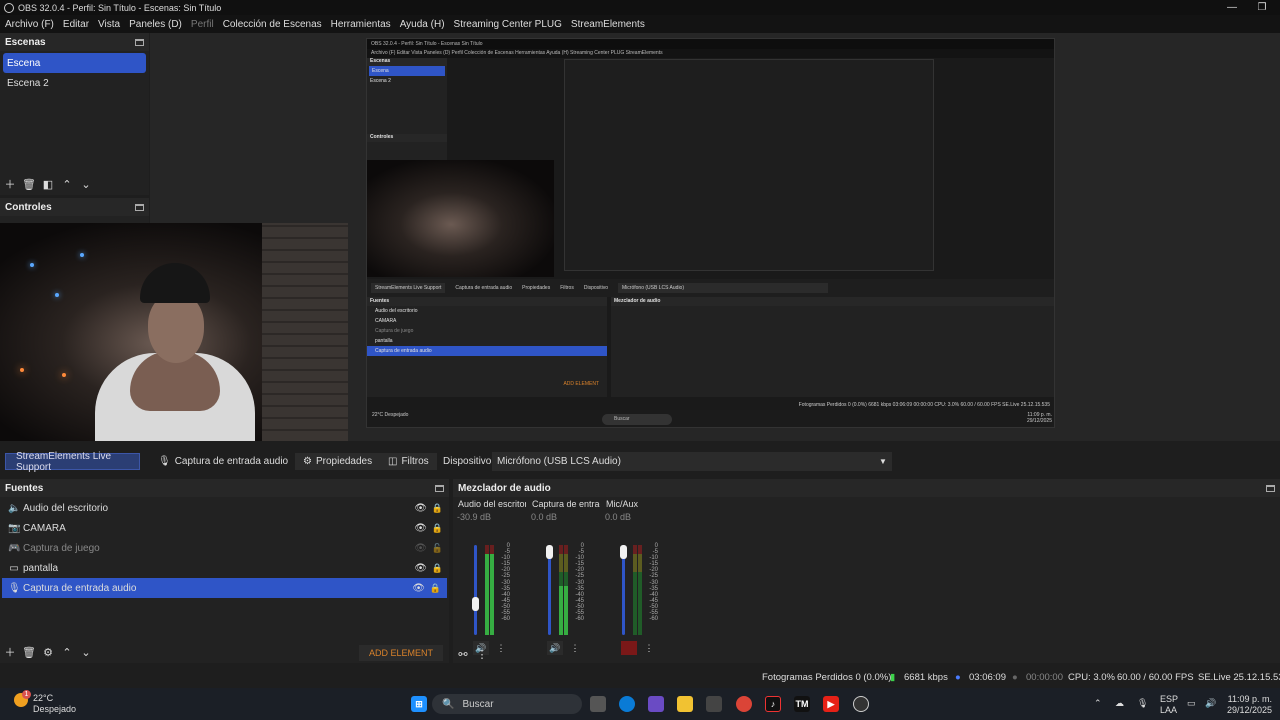 The image size is (1280, 720). Describe the element at coordinates (420, 548) in the screenshot. I see `eye-hidden-icon: 👁` at that location.